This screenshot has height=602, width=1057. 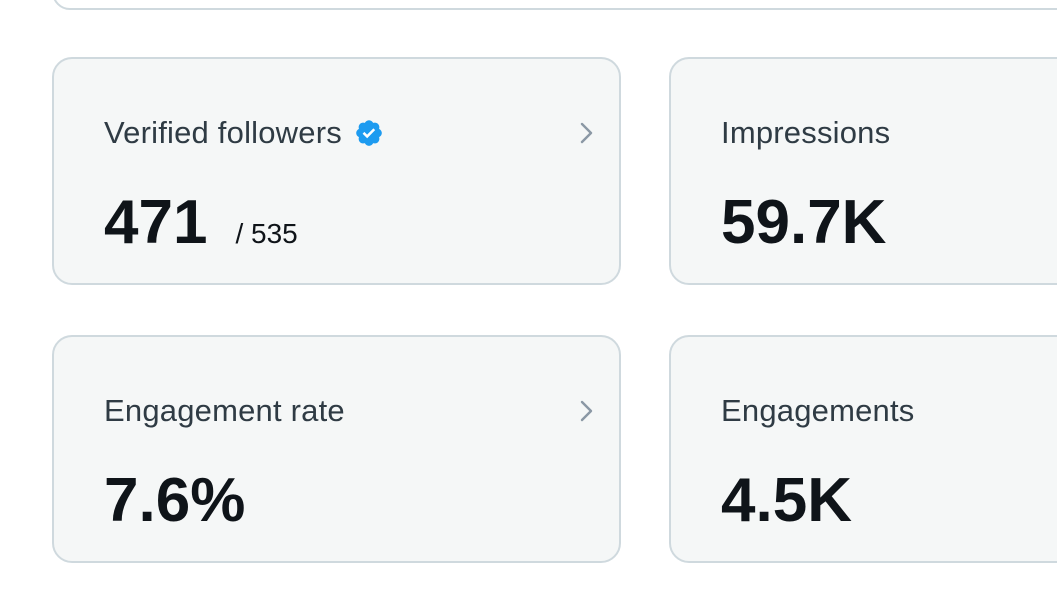 I want to click on engagement-rate-label: Engagement rate, so click(x=224, y=410).